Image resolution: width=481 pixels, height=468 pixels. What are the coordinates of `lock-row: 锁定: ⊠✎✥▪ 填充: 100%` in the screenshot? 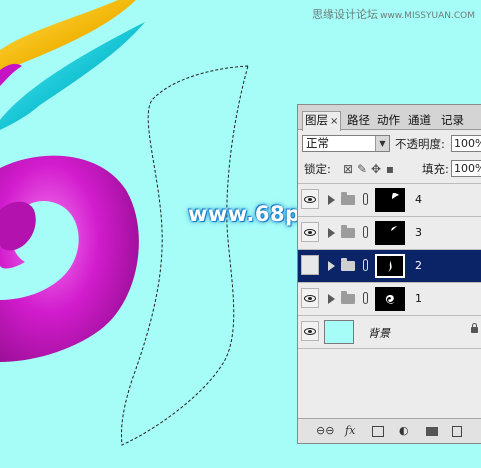 It's located at (389, 169).